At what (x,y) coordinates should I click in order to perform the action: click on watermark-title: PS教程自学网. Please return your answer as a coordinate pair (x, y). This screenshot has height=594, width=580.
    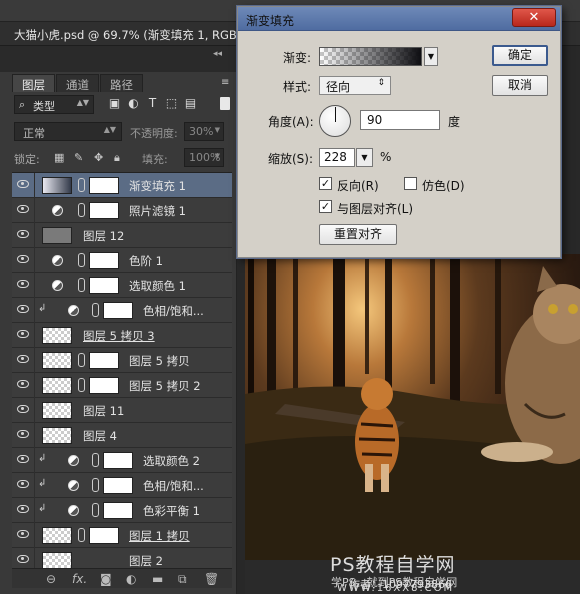
    Looking at the image, I should click on (393, 565).